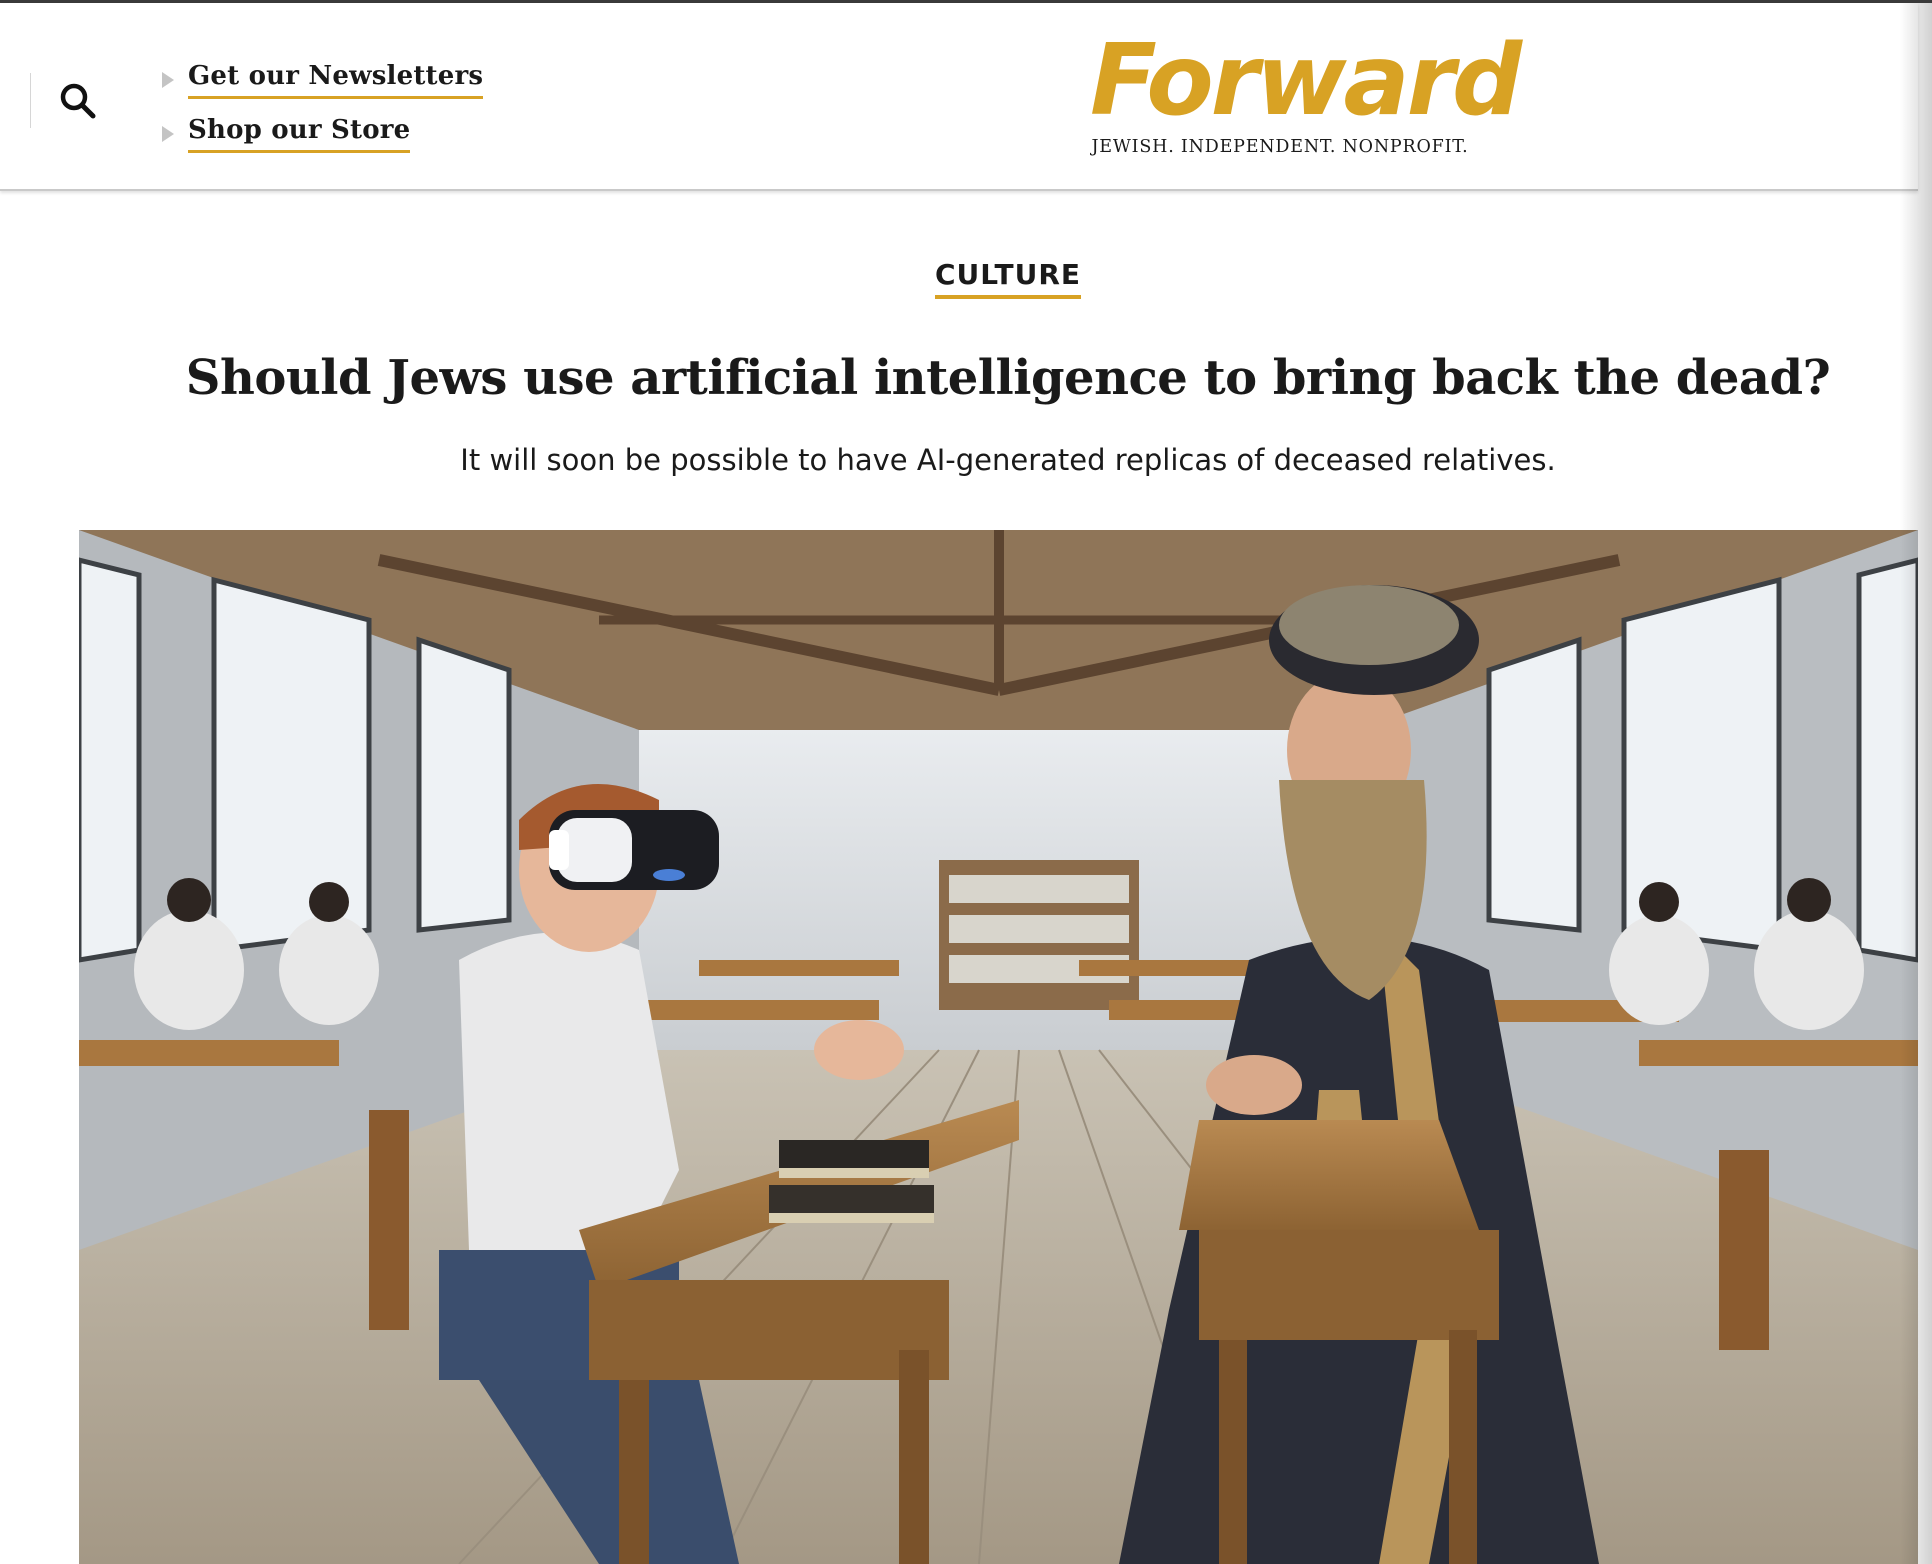 The width and height of the screenshot is (1932, 1564). I want to click on section-link: CULTURE, so click(1007, 278).